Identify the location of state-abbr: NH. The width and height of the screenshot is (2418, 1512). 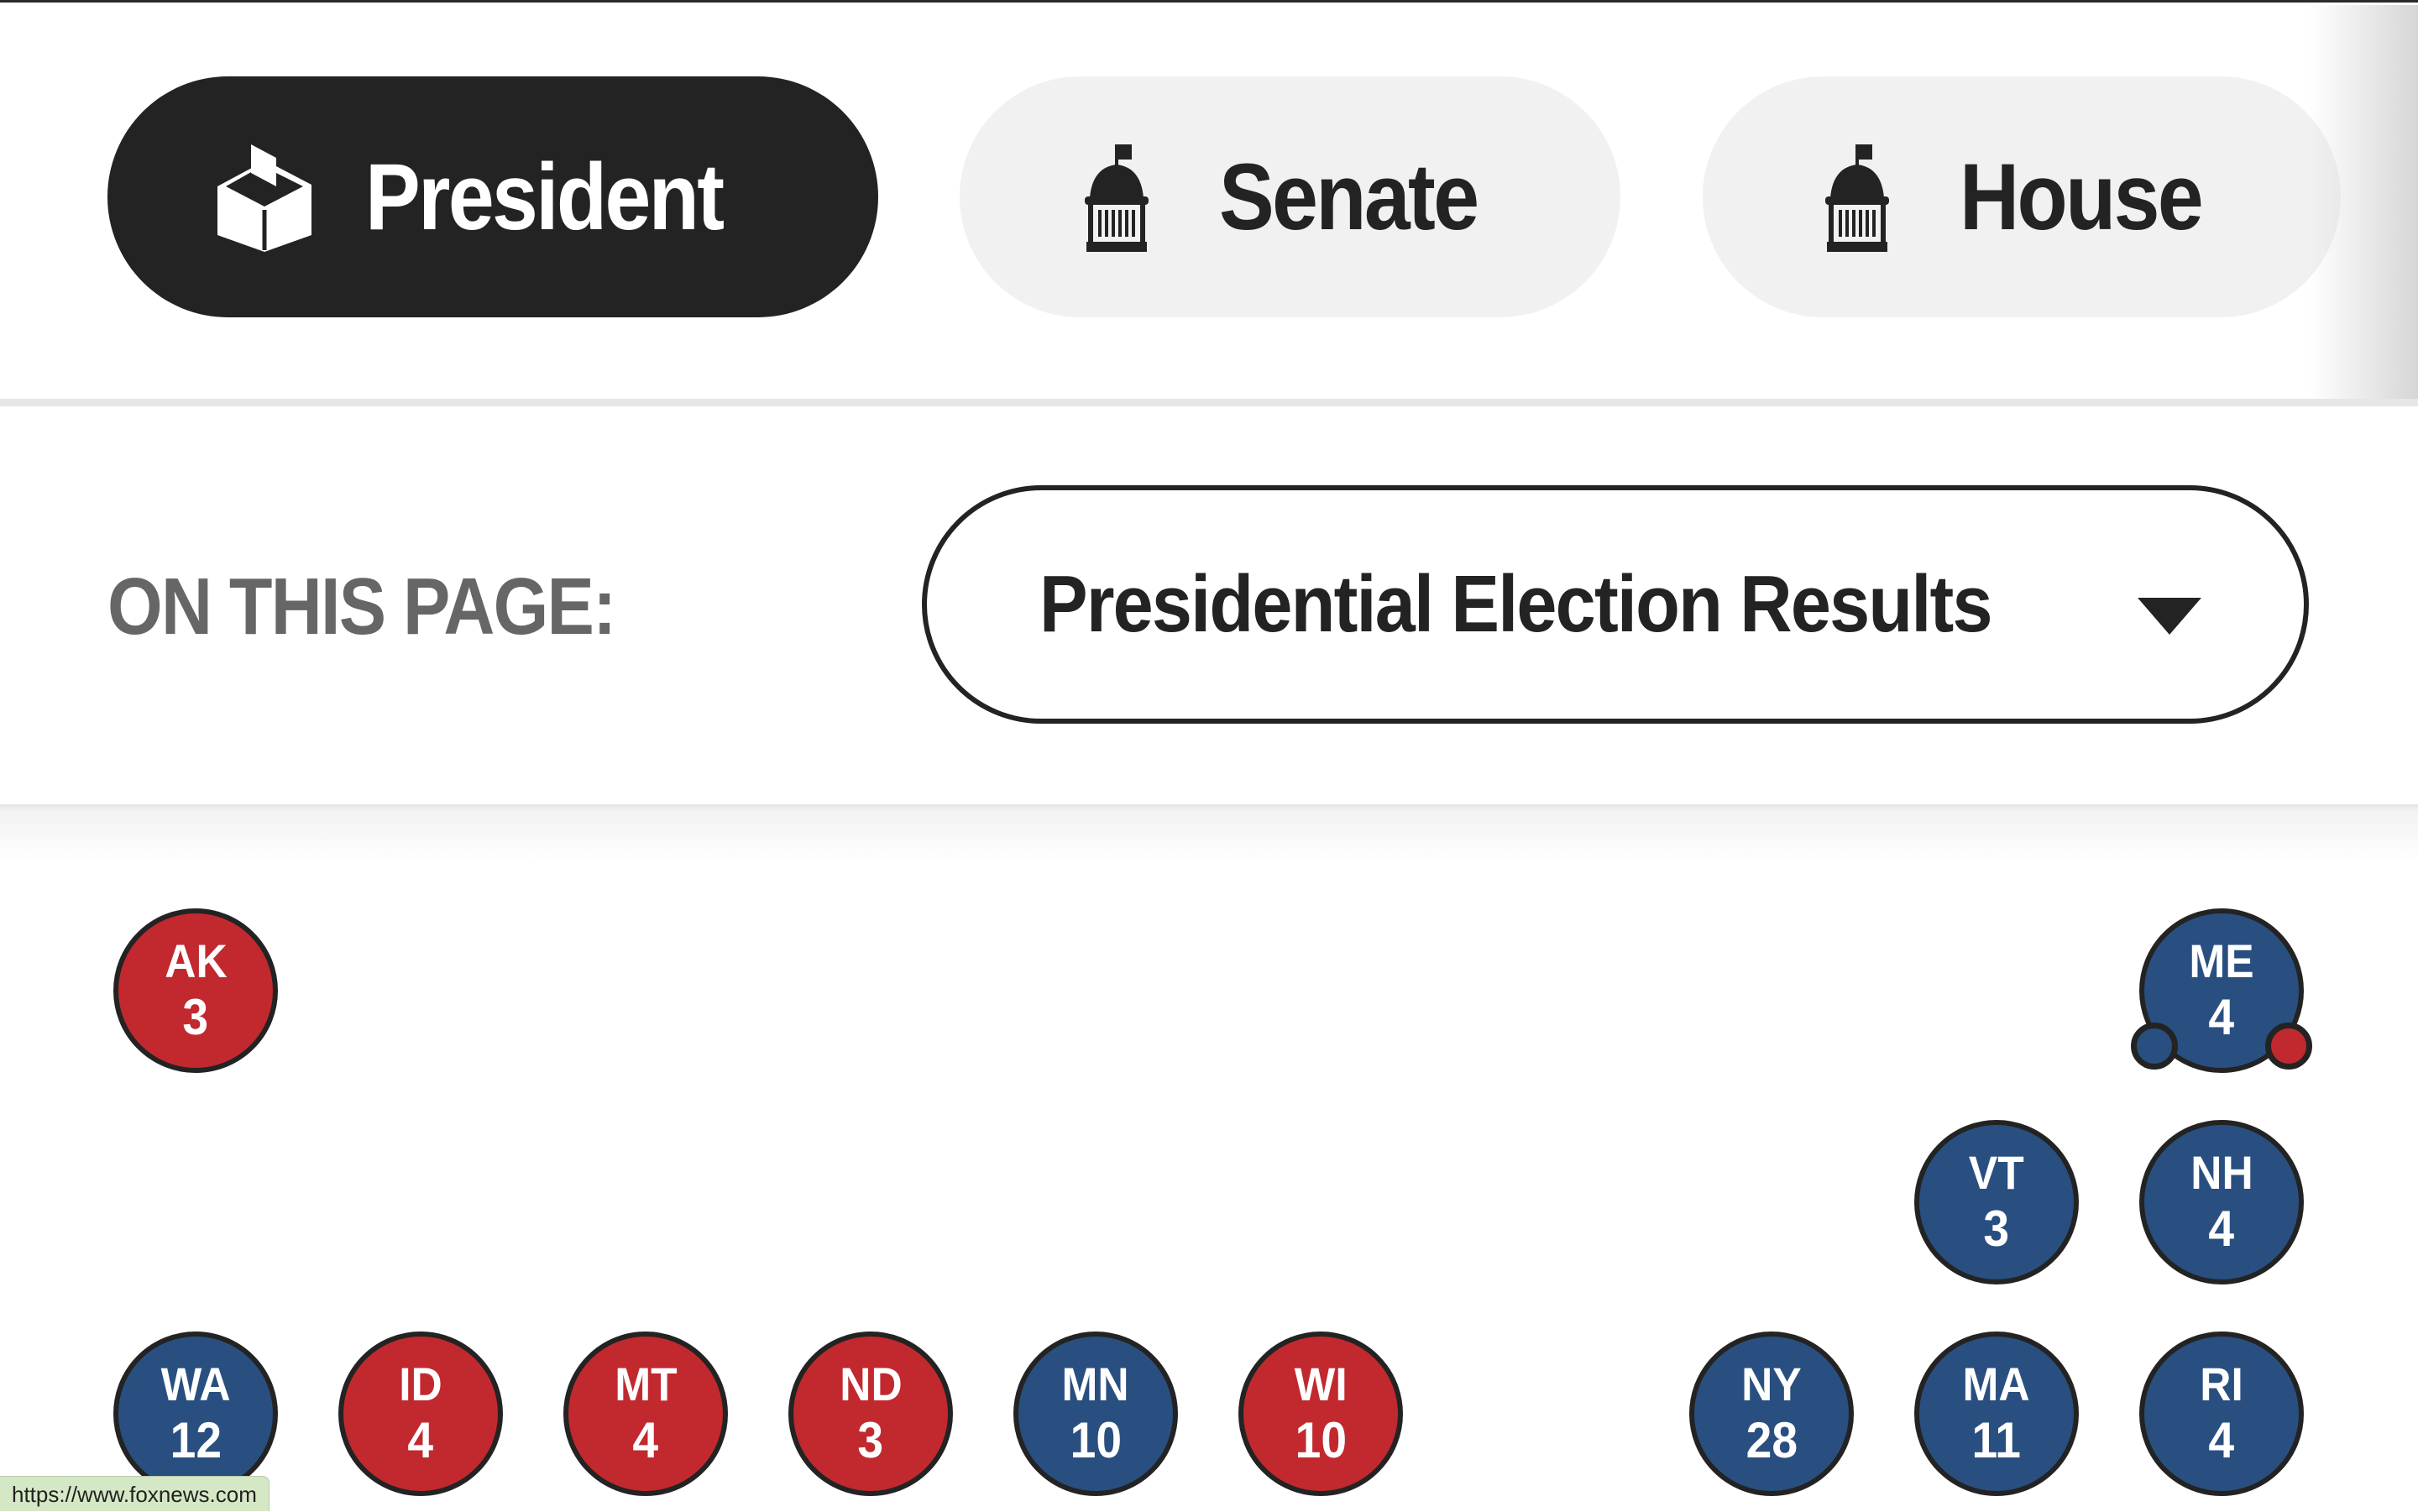
(2221, 1172).